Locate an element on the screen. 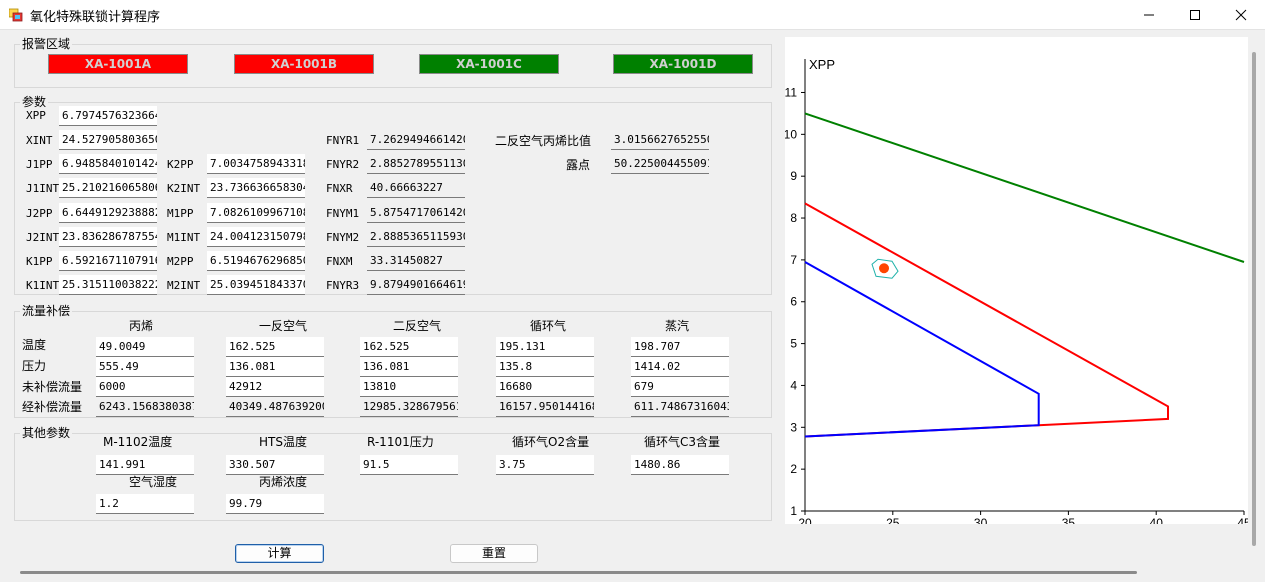 This screenshot has height=582, width=1265. operating-point-marker is located at coordinates (884, 268).